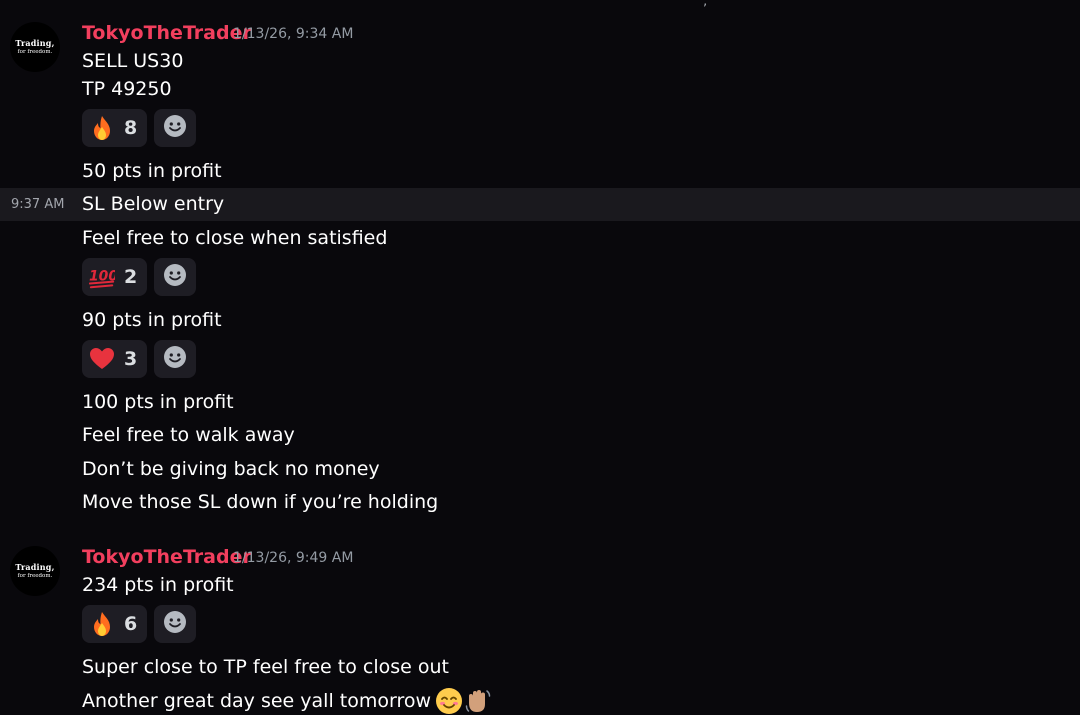  I want to click on message-text: Super close to TP feel free to close out, so click(265, 667).